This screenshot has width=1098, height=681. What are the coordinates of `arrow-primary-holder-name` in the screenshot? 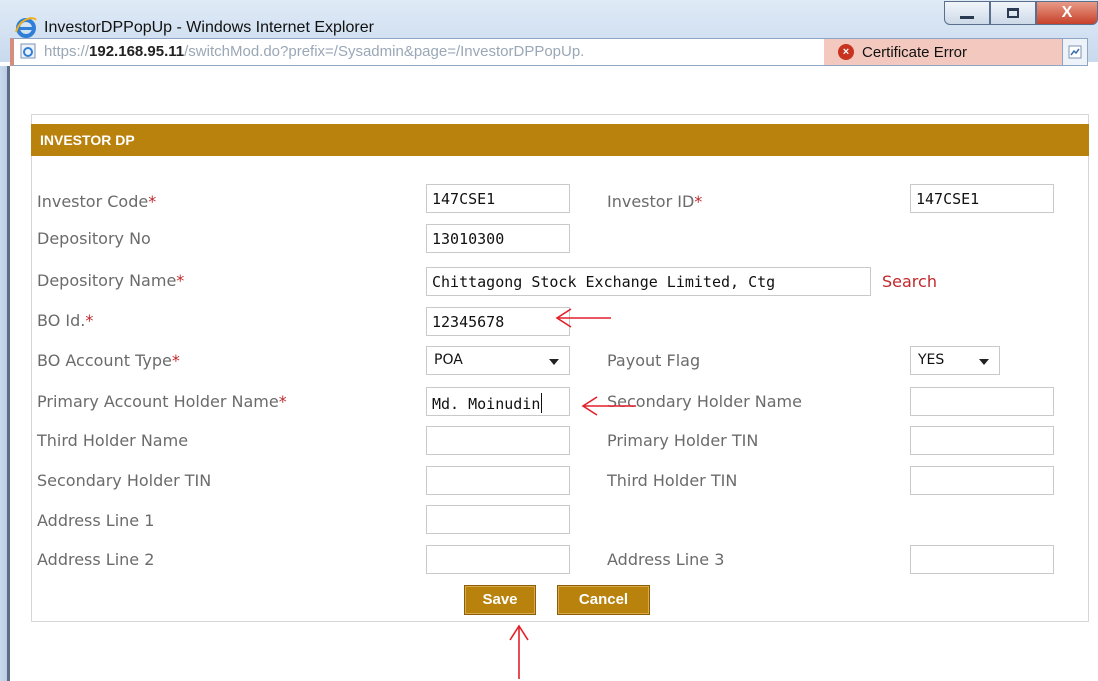 It's located at (608, 406).